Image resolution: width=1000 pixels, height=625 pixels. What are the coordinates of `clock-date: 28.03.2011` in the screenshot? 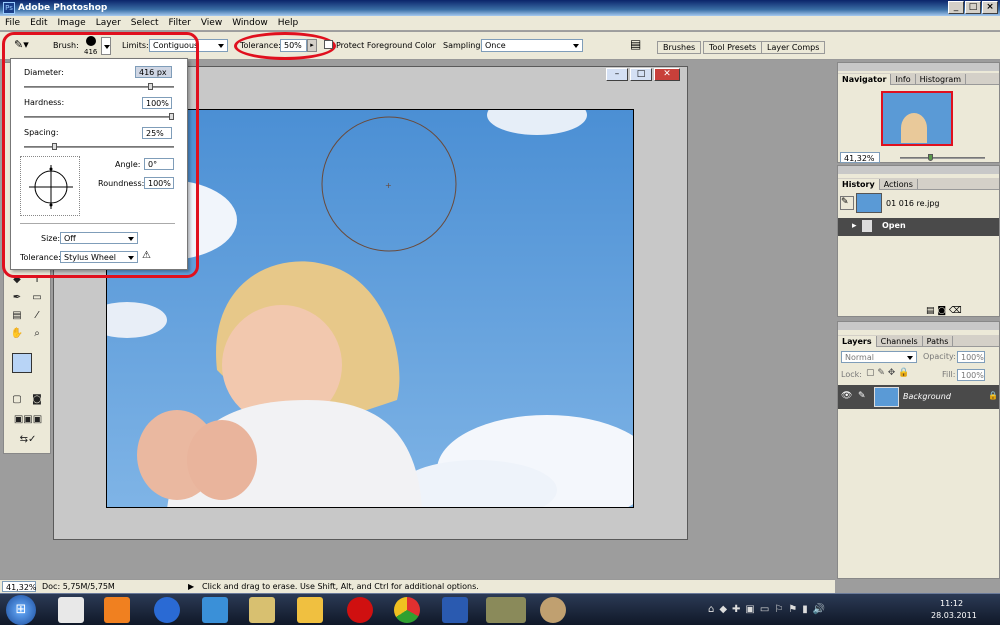 It's located at (954, 615).